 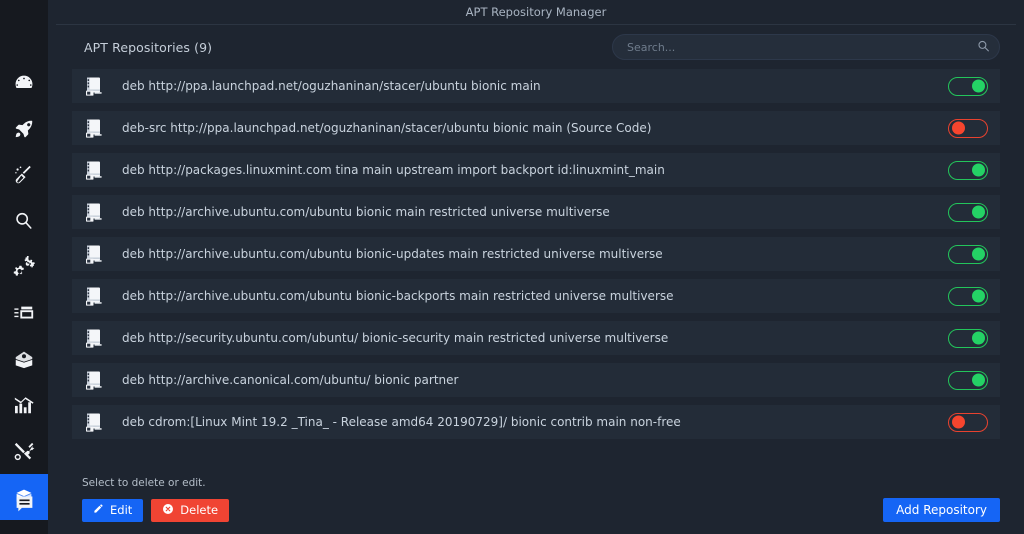 I want to click on sidebar-item-resources, so click(x=24, y=405).